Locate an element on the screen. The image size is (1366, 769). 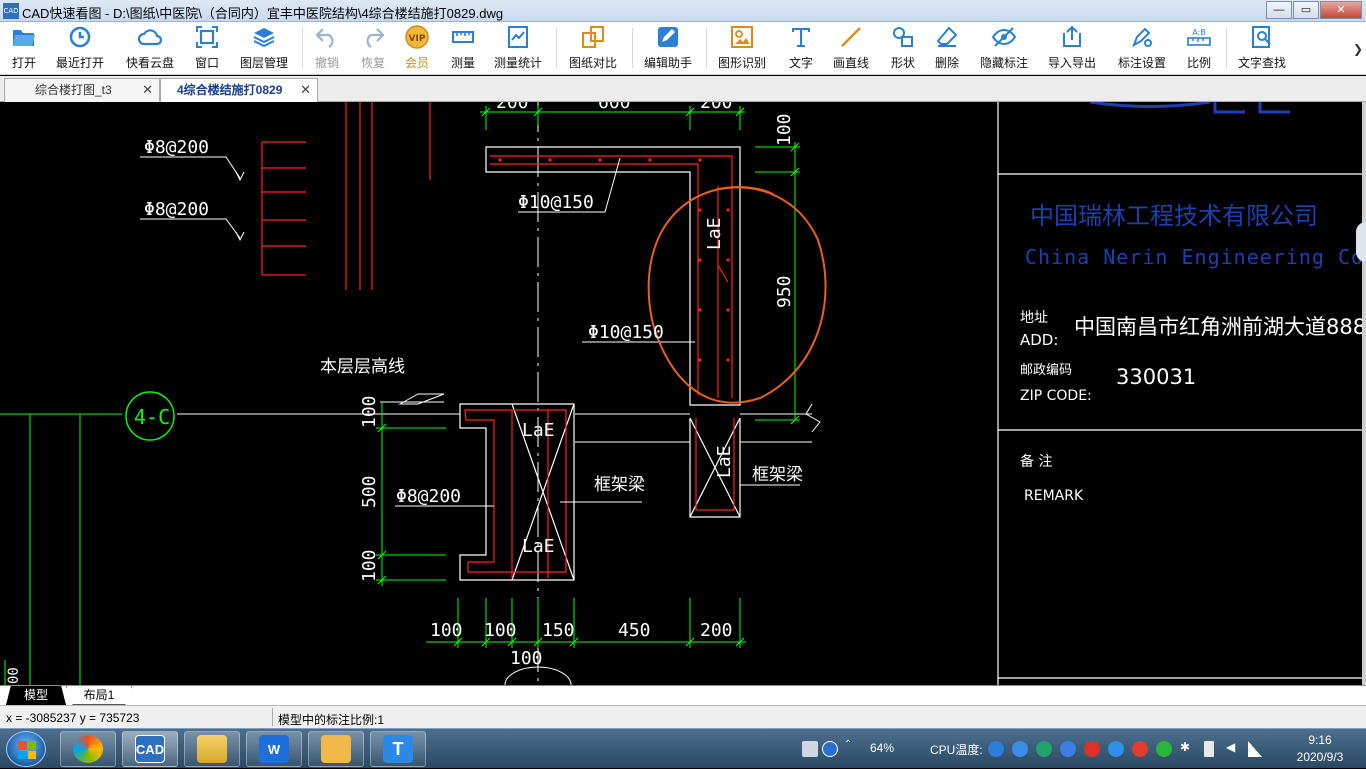
signal-icon is located at coordinates (1255, 749).